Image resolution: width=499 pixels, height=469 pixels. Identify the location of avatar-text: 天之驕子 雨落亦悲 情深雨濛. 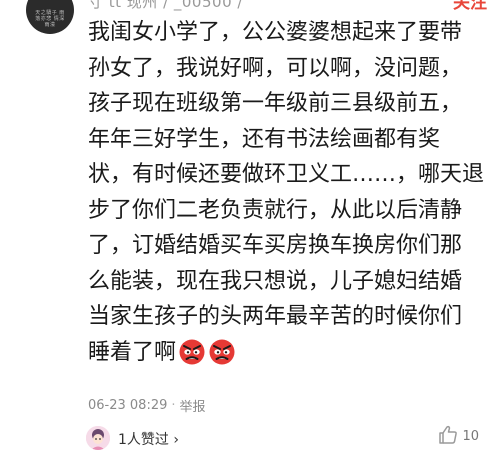
(50, 19).